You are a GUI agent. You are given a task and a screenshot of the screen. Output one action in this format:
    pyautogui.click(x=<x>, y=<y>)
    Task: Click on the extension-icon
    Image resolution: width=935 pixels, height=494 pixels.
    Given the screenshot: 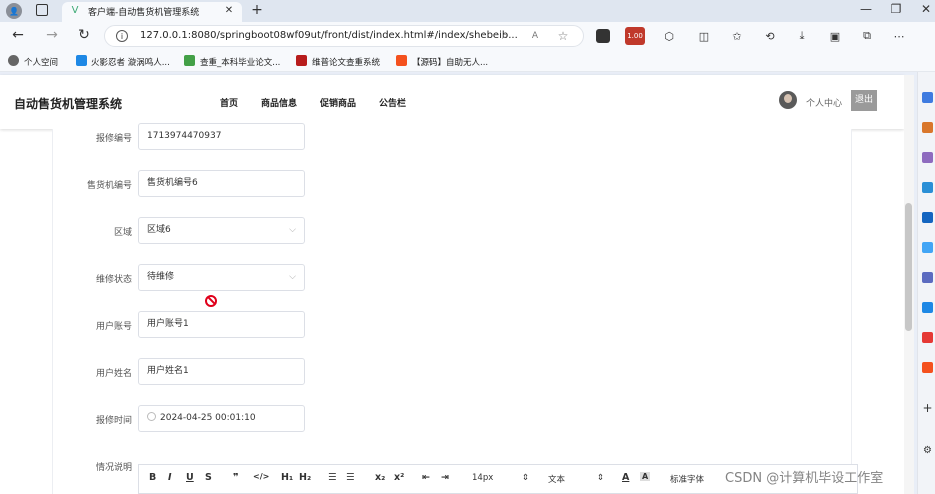 What is the action you would take?
    pyautogui.click(x=603, y=36)
    